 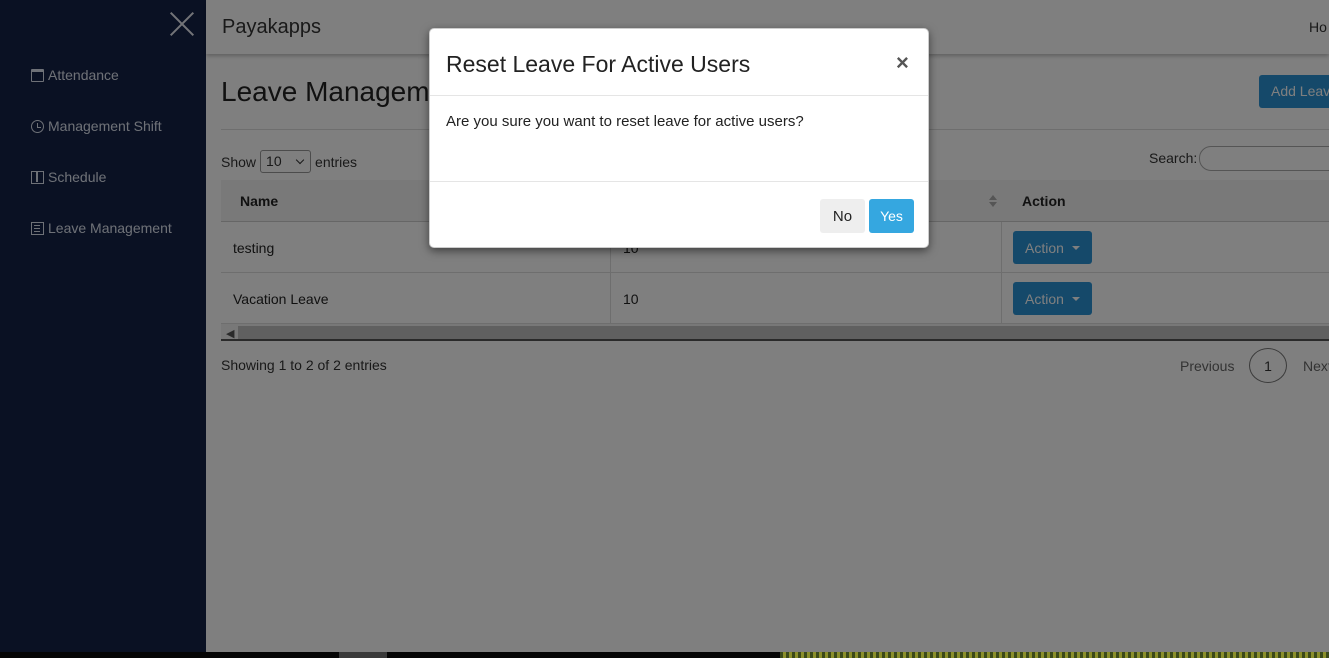 What do you see at coordinates (363, 655) in the screenshot?
I see `taskbar-segment` at bounding box center [363, 655].